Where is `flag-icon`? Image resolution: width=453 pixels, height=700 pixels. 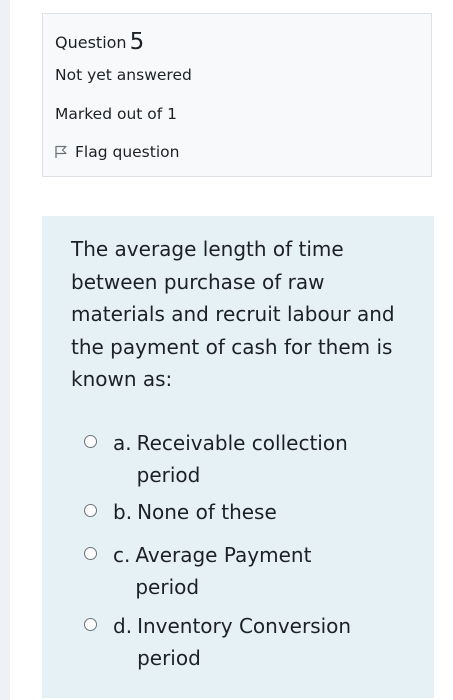
flag-icon is located at coordinates (61, 151).